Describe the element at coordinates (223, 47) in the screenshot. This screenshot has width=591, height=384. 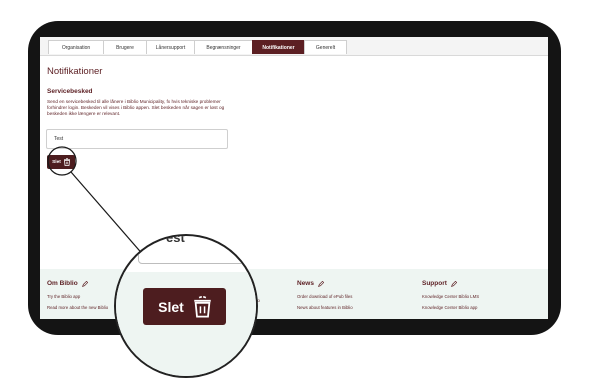
I see `tab-begraensninger: Begrænsninger` at that location.